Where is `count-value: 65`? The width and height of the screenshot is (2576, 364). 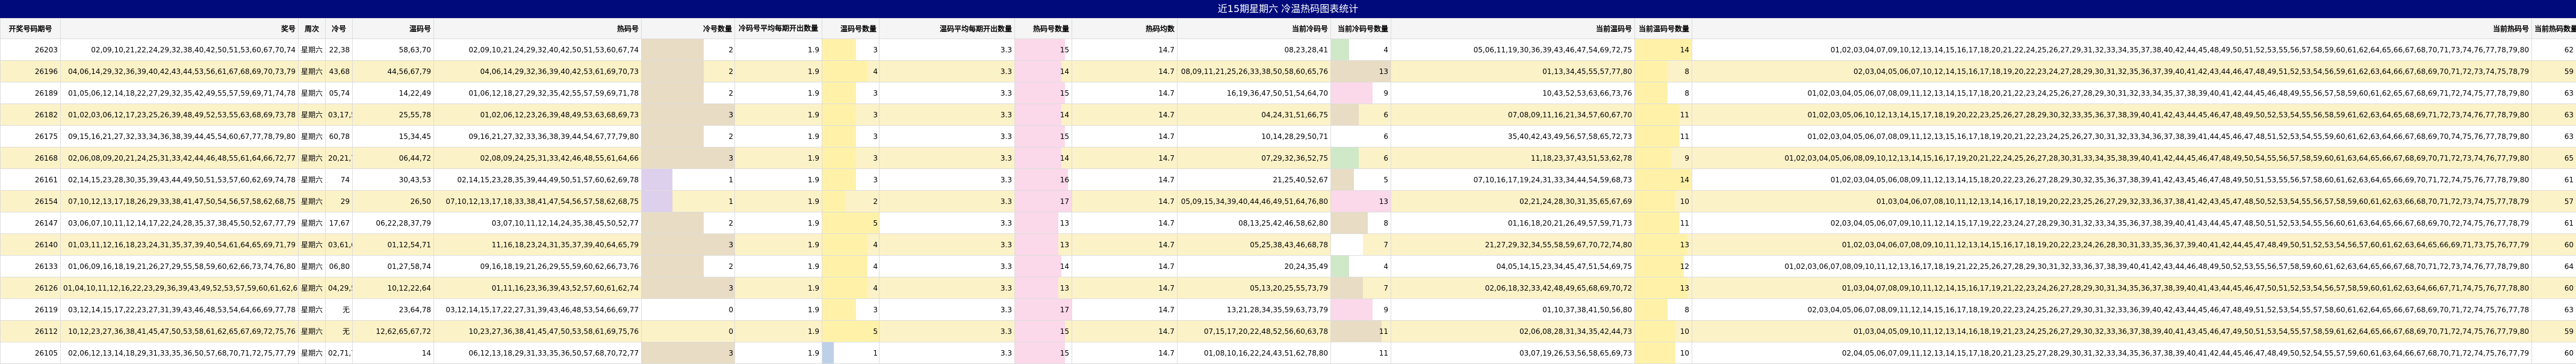 count-value: 65 is located at coordinates (2569, 158).